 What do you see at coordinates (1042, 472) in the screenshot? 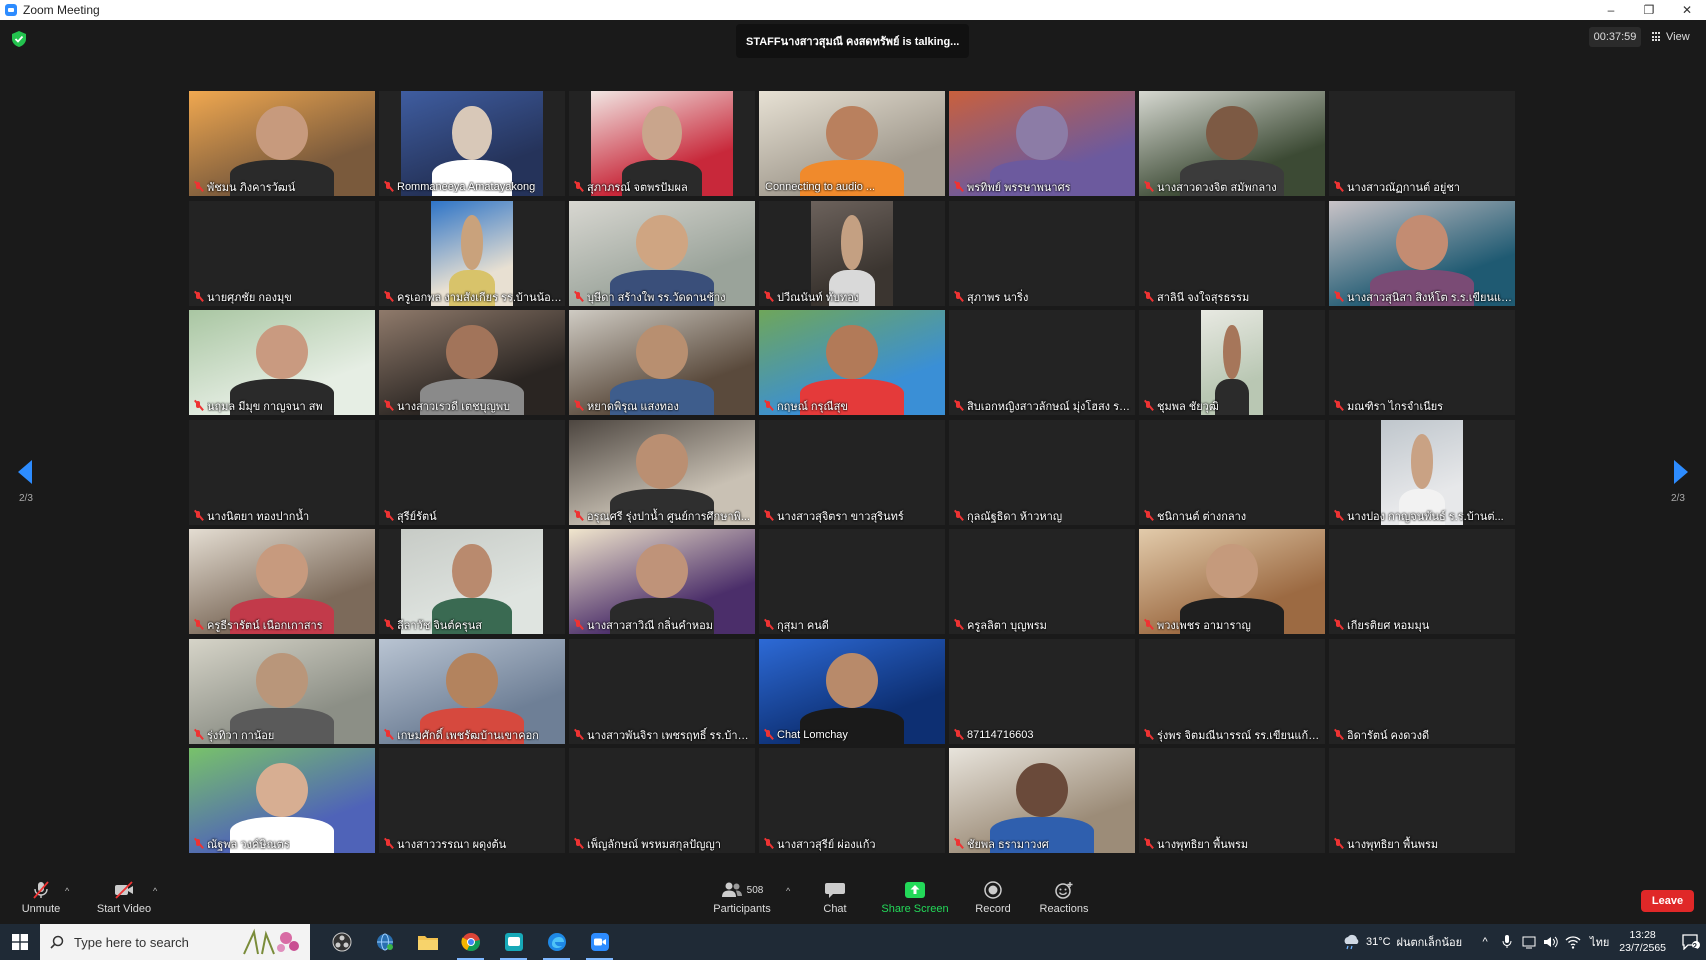
I see `participant-tile: กุลณัฐธิดา ห้าวหาญ` at bounding box center [1042, 472].